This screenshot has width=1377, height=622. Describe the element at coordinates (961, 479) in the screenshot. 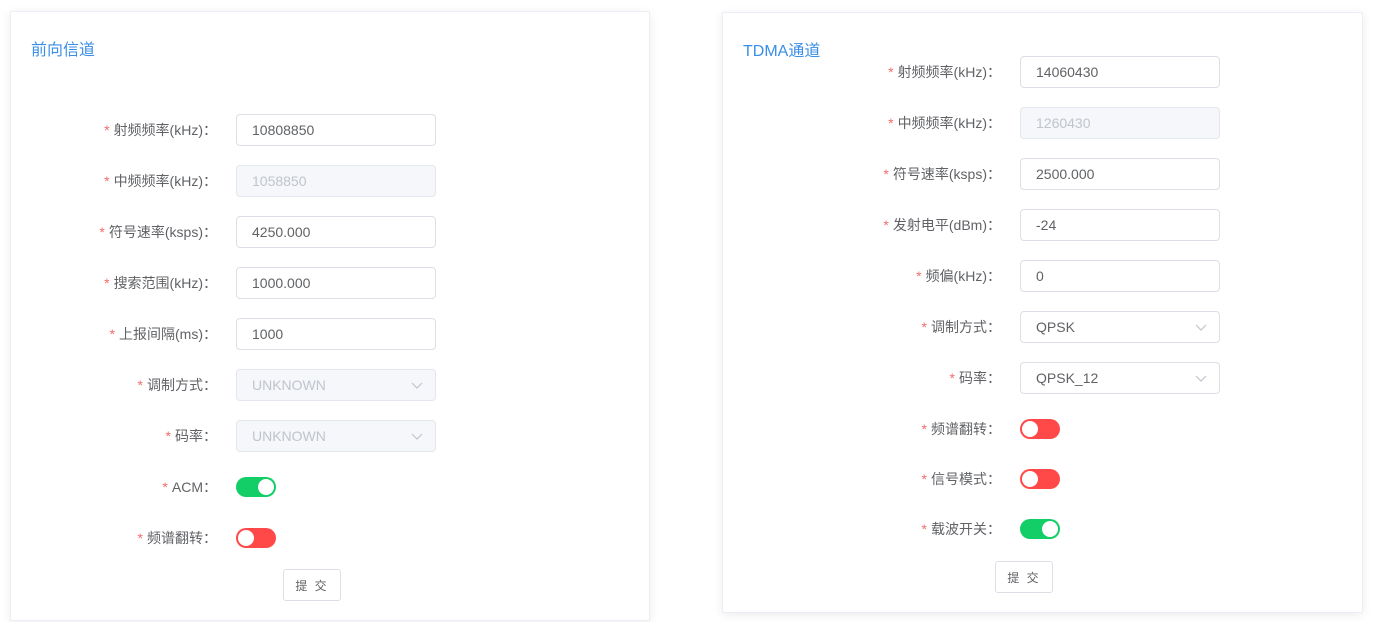

I see `signal-mode-label: * 信号模式：` at that location.